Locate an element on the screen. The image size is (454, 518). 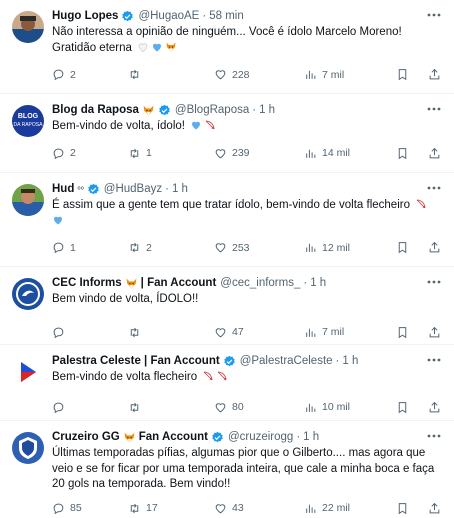
author-name: Palestra Celeste | Fan Account is located at coordinates (136, 361).